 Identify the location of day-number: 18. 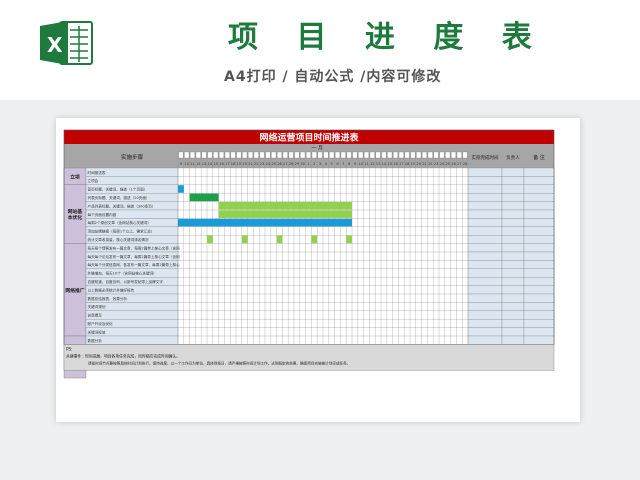
(407, 164).